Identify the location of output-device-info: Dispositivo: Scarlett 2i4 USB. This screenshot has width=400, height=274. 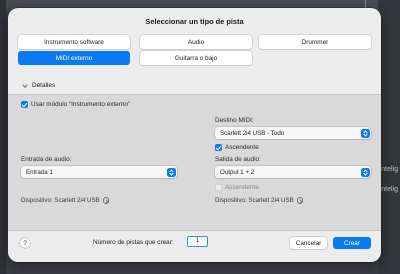
(259, 200).